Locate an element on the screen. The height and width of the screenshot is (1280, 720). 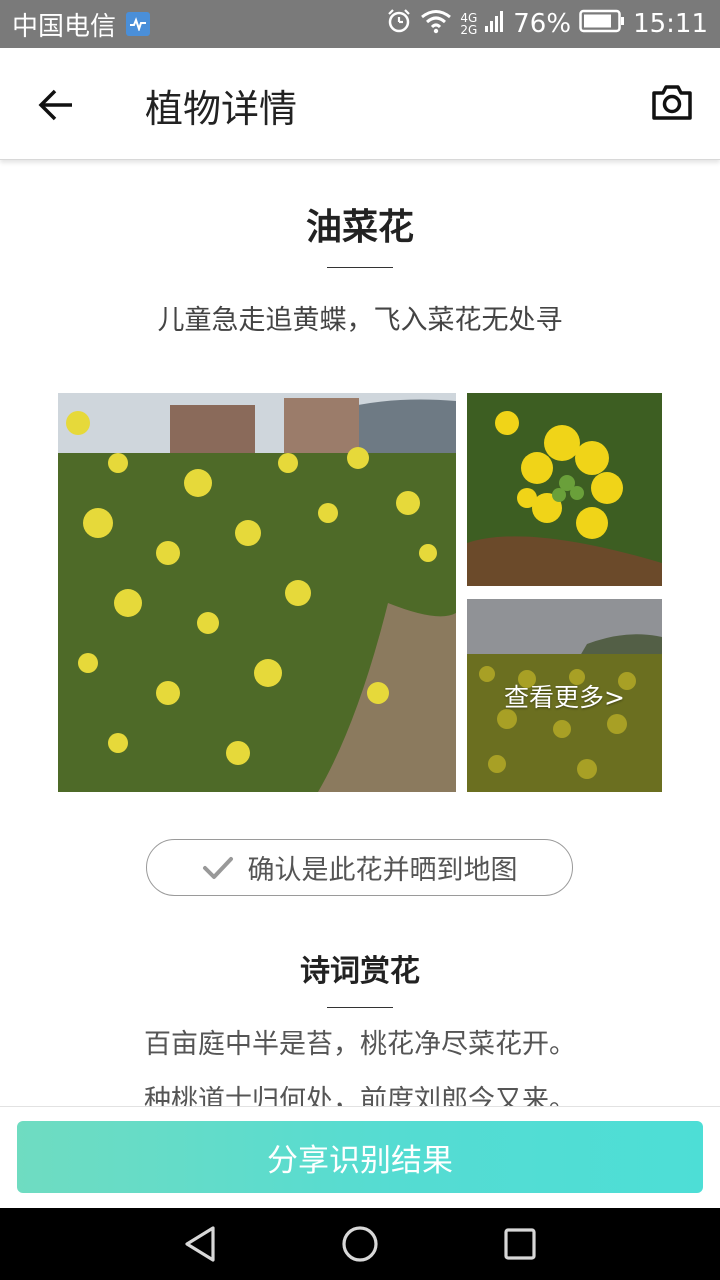
battery-icon is located at coordinates (602, 24).